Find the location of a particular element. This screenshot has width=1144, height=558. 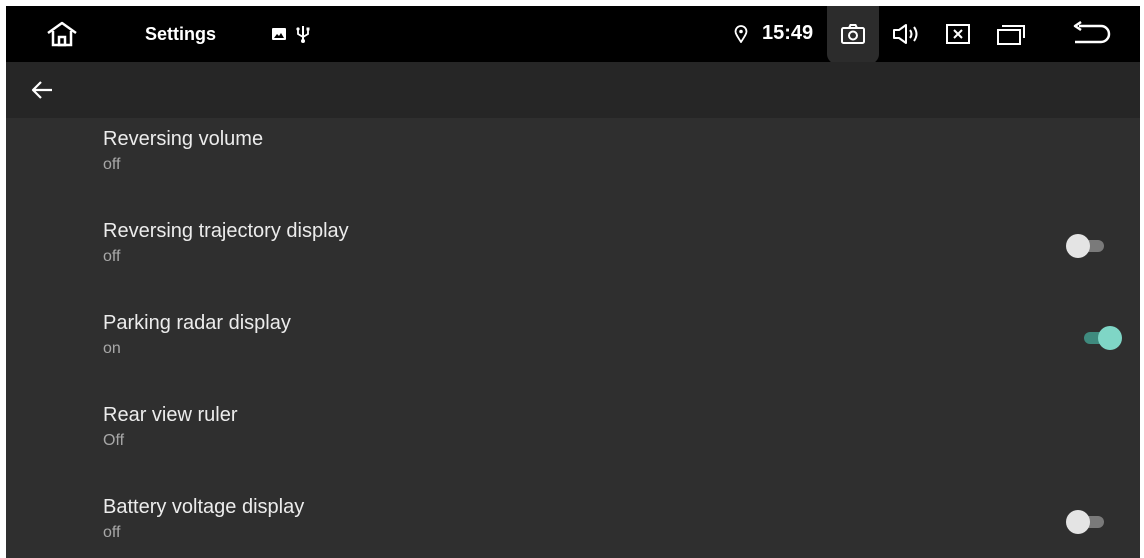

status-bar: Settings 15:49 is located at coordinates (573, 35).